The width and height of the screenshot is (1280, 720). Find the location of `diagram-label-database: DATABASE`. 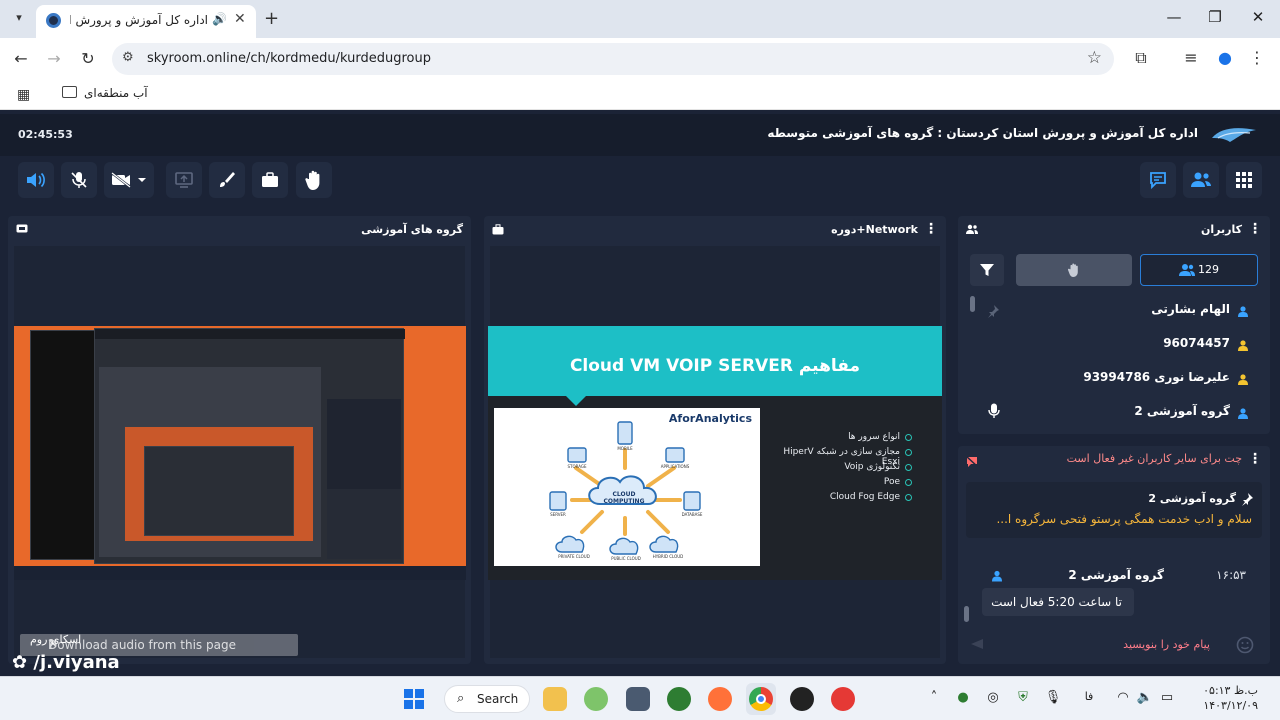

diagram-label-database: DATABASE is located at coordinates (692, 514).